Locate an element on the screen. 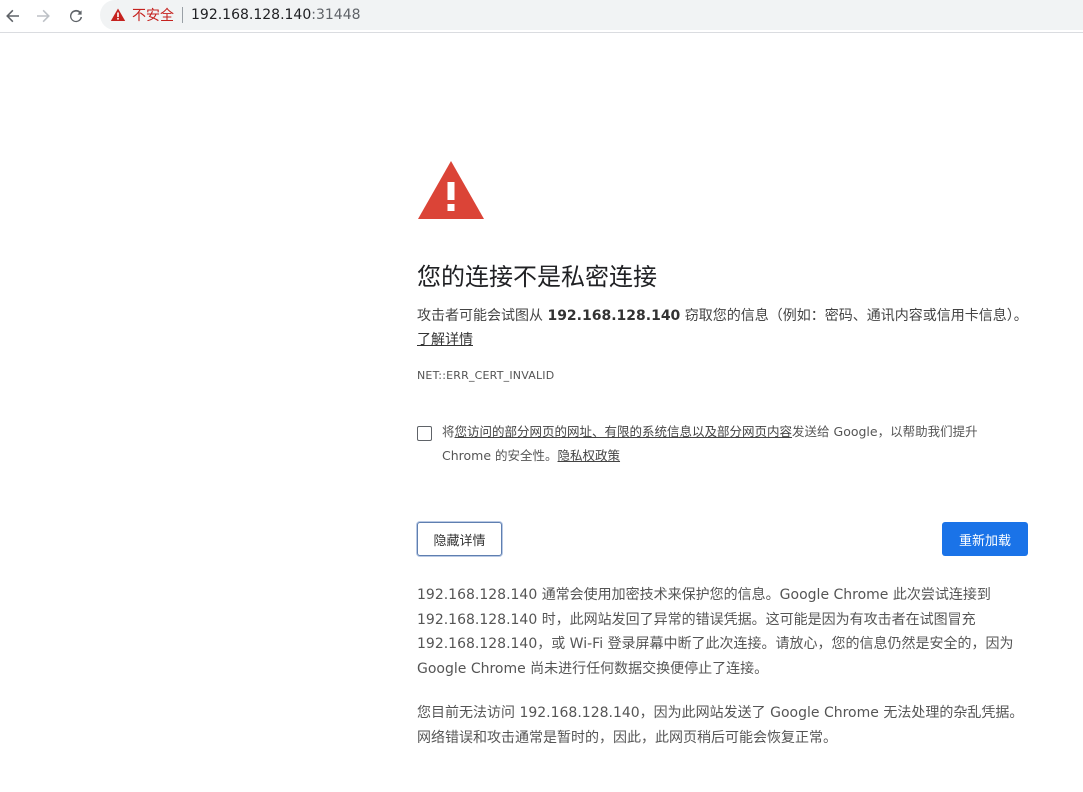 The height and width of the screenshot is (792, 1083). reload-button: 重新加载 is located at coordinates (985, 539).